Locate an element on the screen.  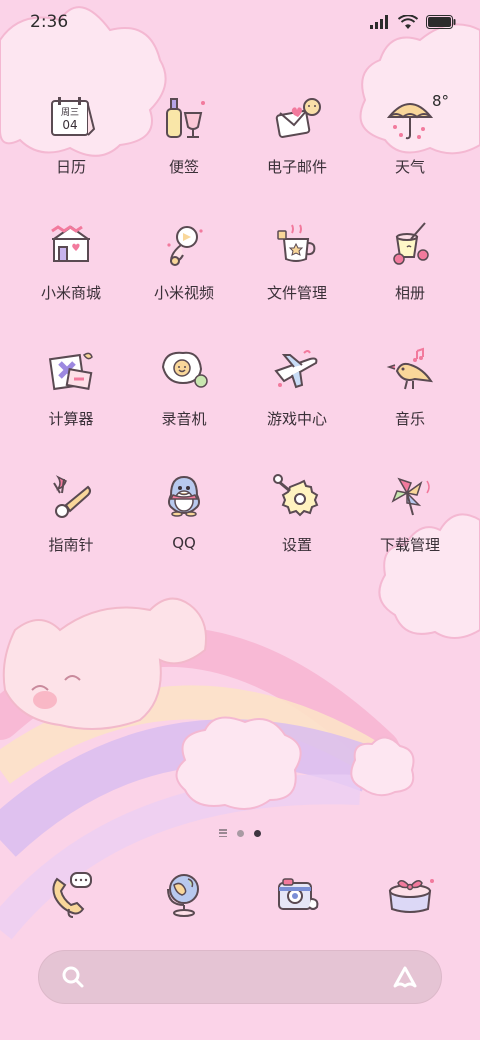
recorder-icon is located at coordinates (184, 370).